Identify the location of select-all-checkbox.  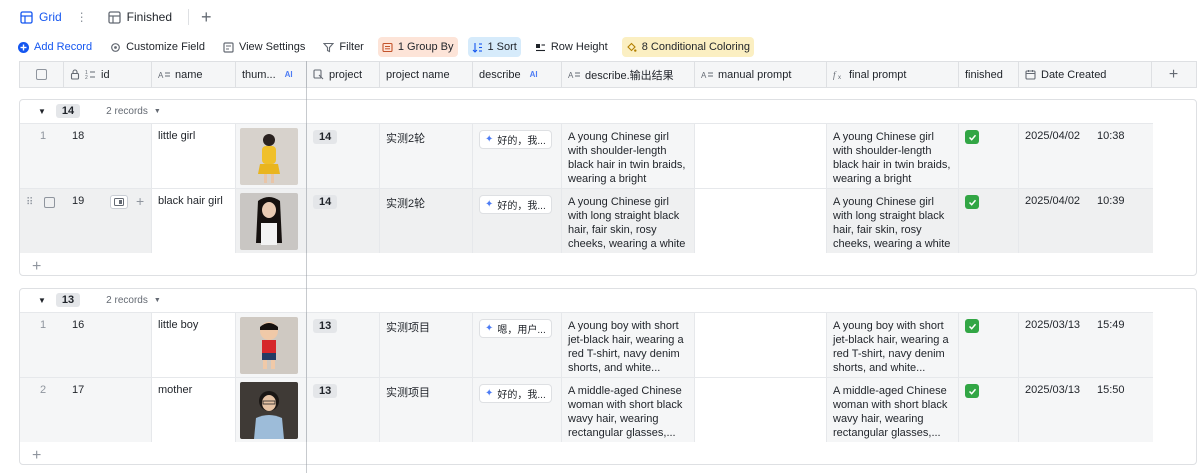
(42, 74).